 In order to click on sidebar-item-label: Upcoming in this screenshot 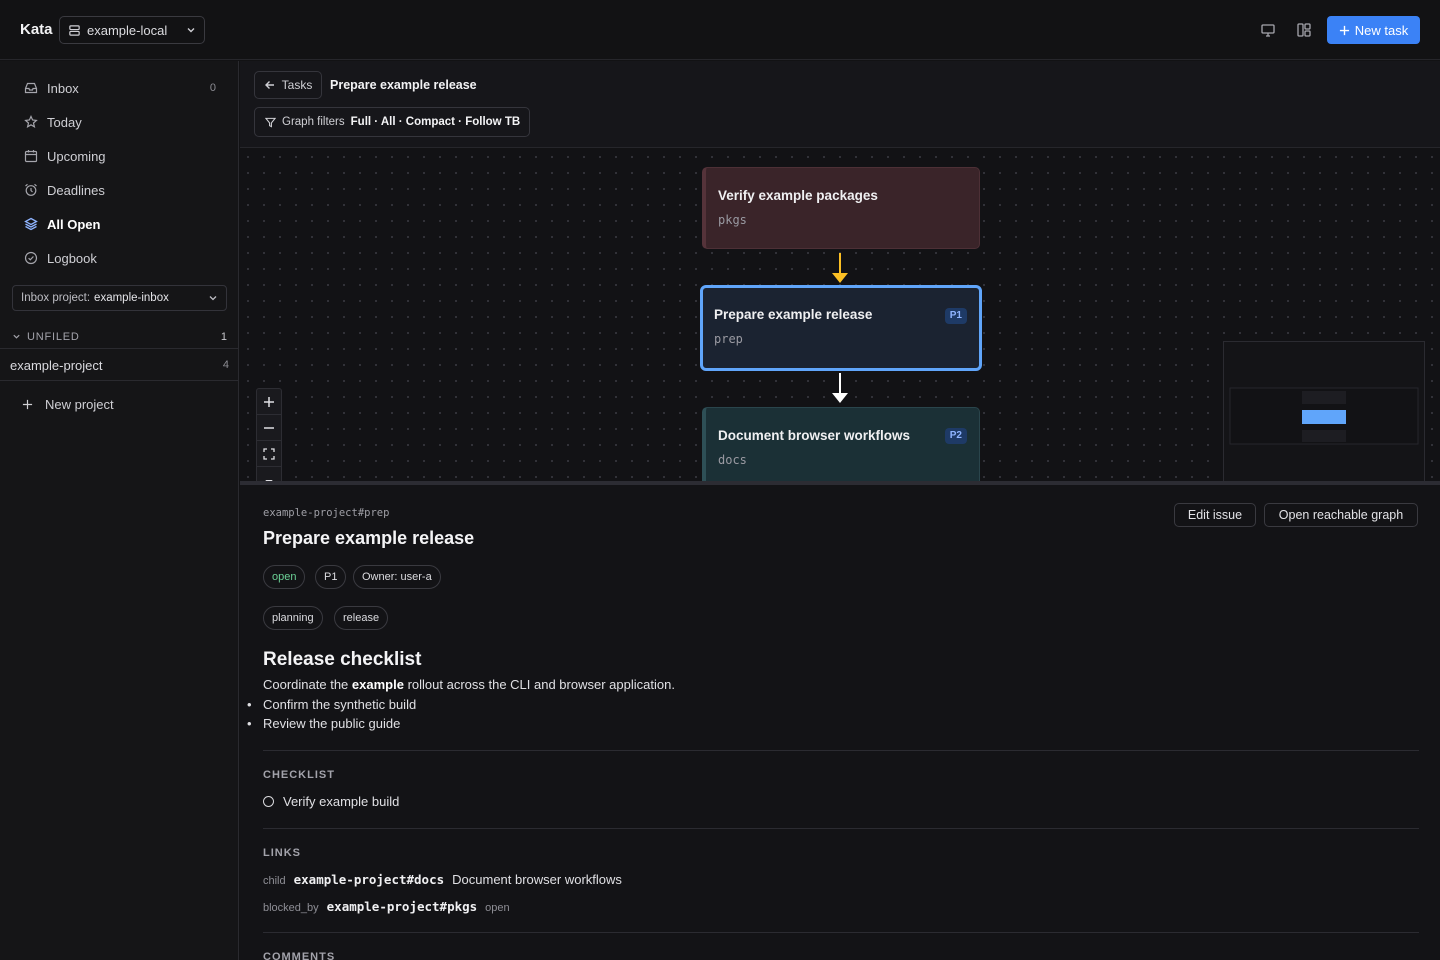, I will do `click(76, 156)`.